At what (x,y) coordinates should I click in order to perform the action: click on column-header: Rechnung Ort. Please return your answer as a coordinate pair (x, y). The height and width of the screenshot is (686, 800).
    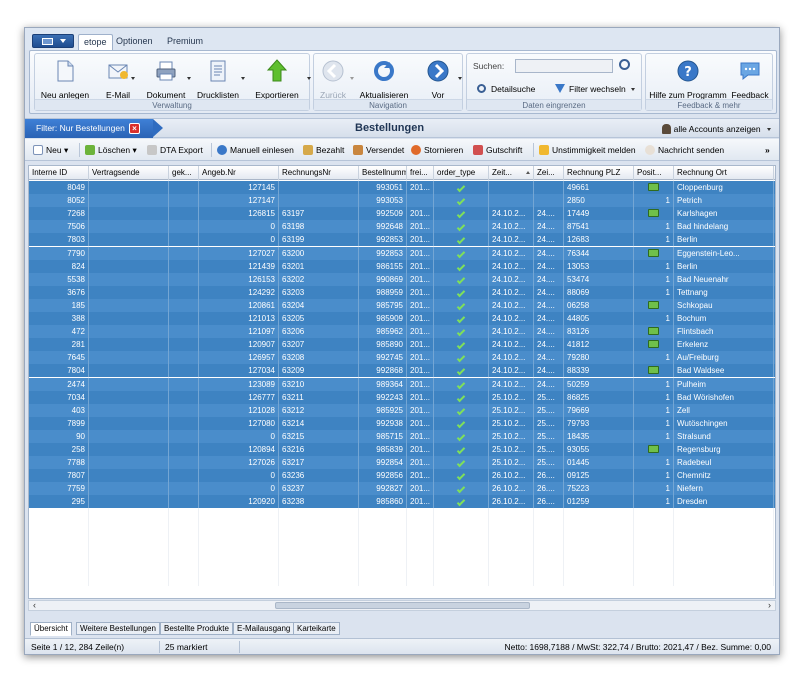
    Looking at the image, I should click on (724, 173).